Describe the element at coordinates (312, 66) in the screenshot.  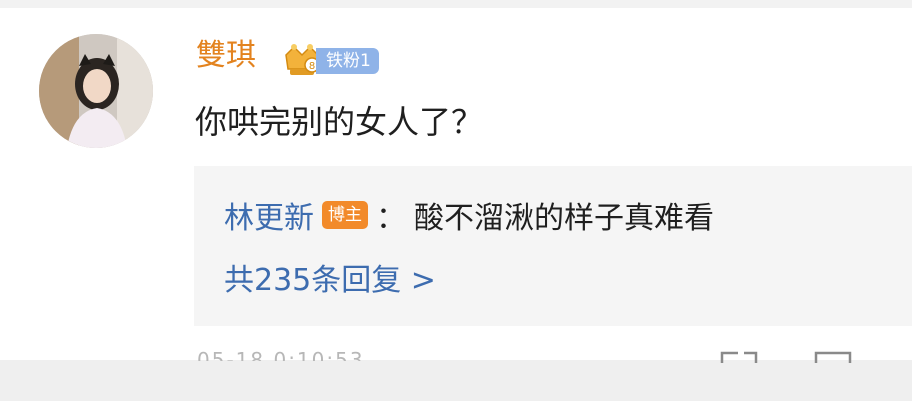
I see `svg-text: 8` at that location.